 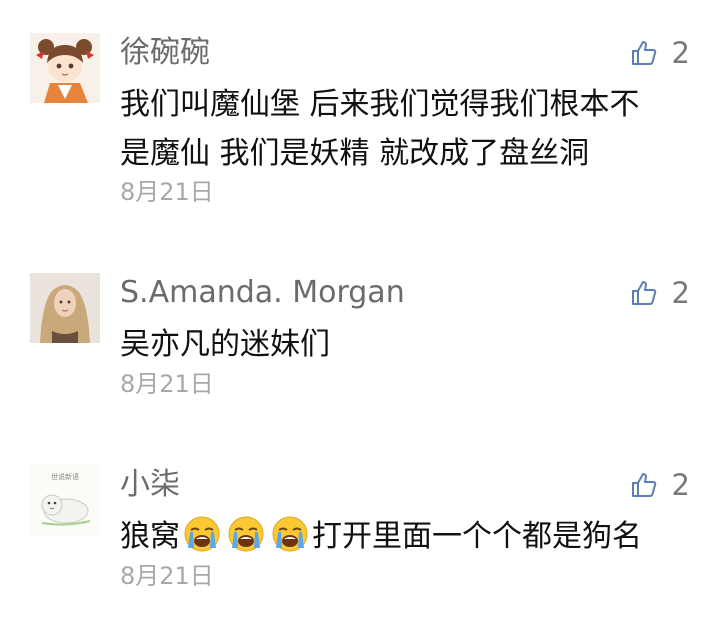 What do you see at coordinates (410, 344) in the screenshot?
I see `comment-text: 吴亦凡的迷妹们` at bounding box center [410, 344].